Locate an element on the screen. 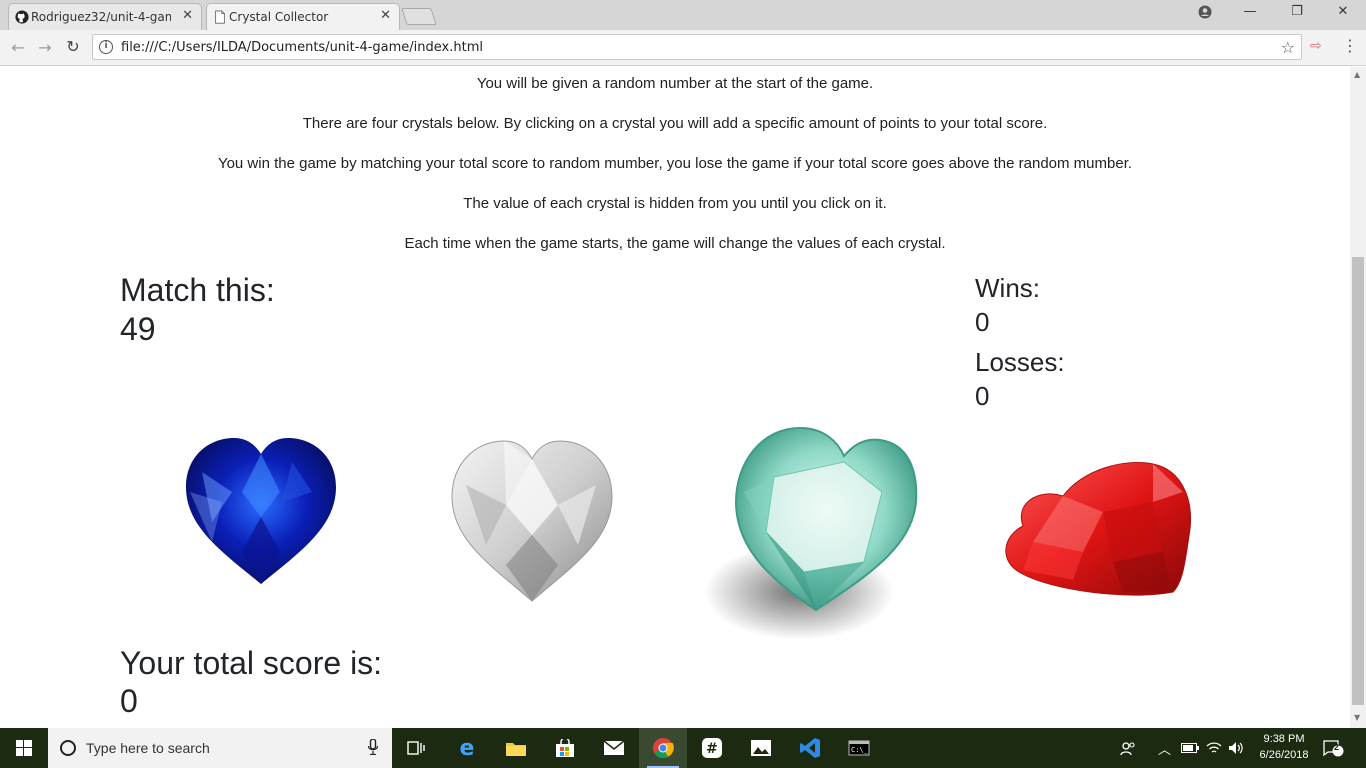  aqua-heart-crystal is located at coordinates (813, 533).